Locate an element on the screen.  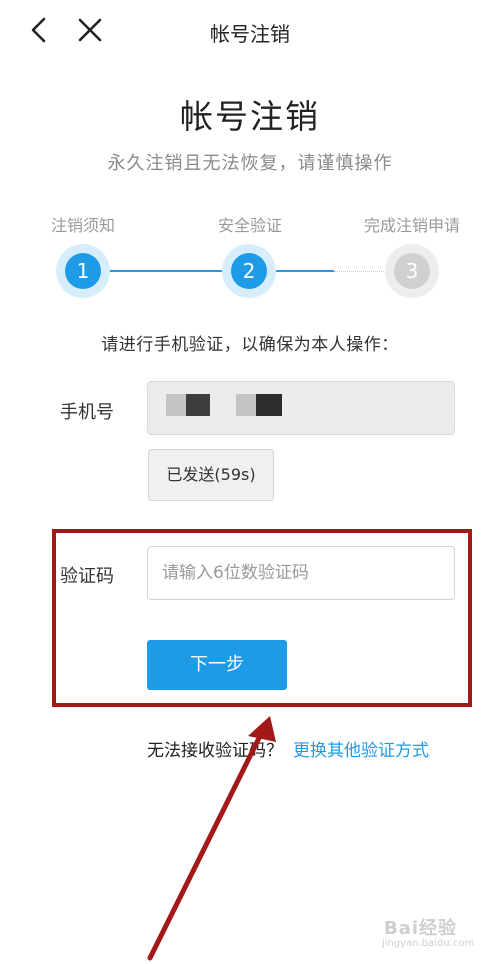
page-title: 帐号注销 is located at coordinates (250, 34).